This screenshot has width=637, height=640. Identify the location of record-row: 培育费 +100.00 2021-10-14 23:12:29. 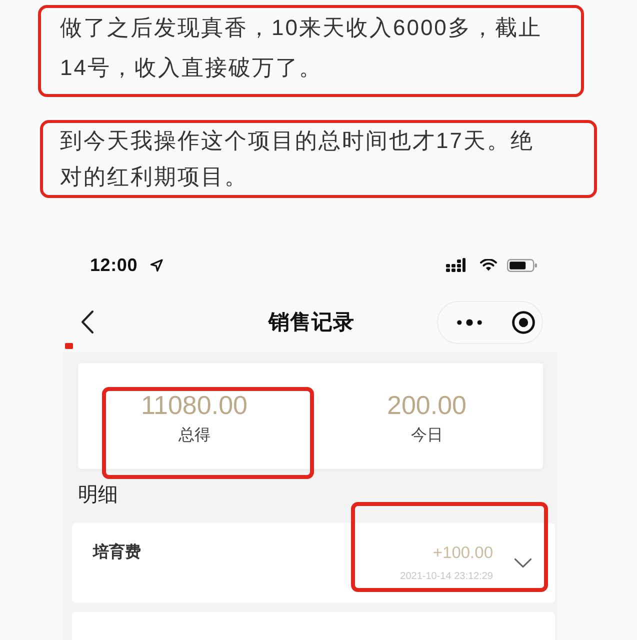
(313, 563).